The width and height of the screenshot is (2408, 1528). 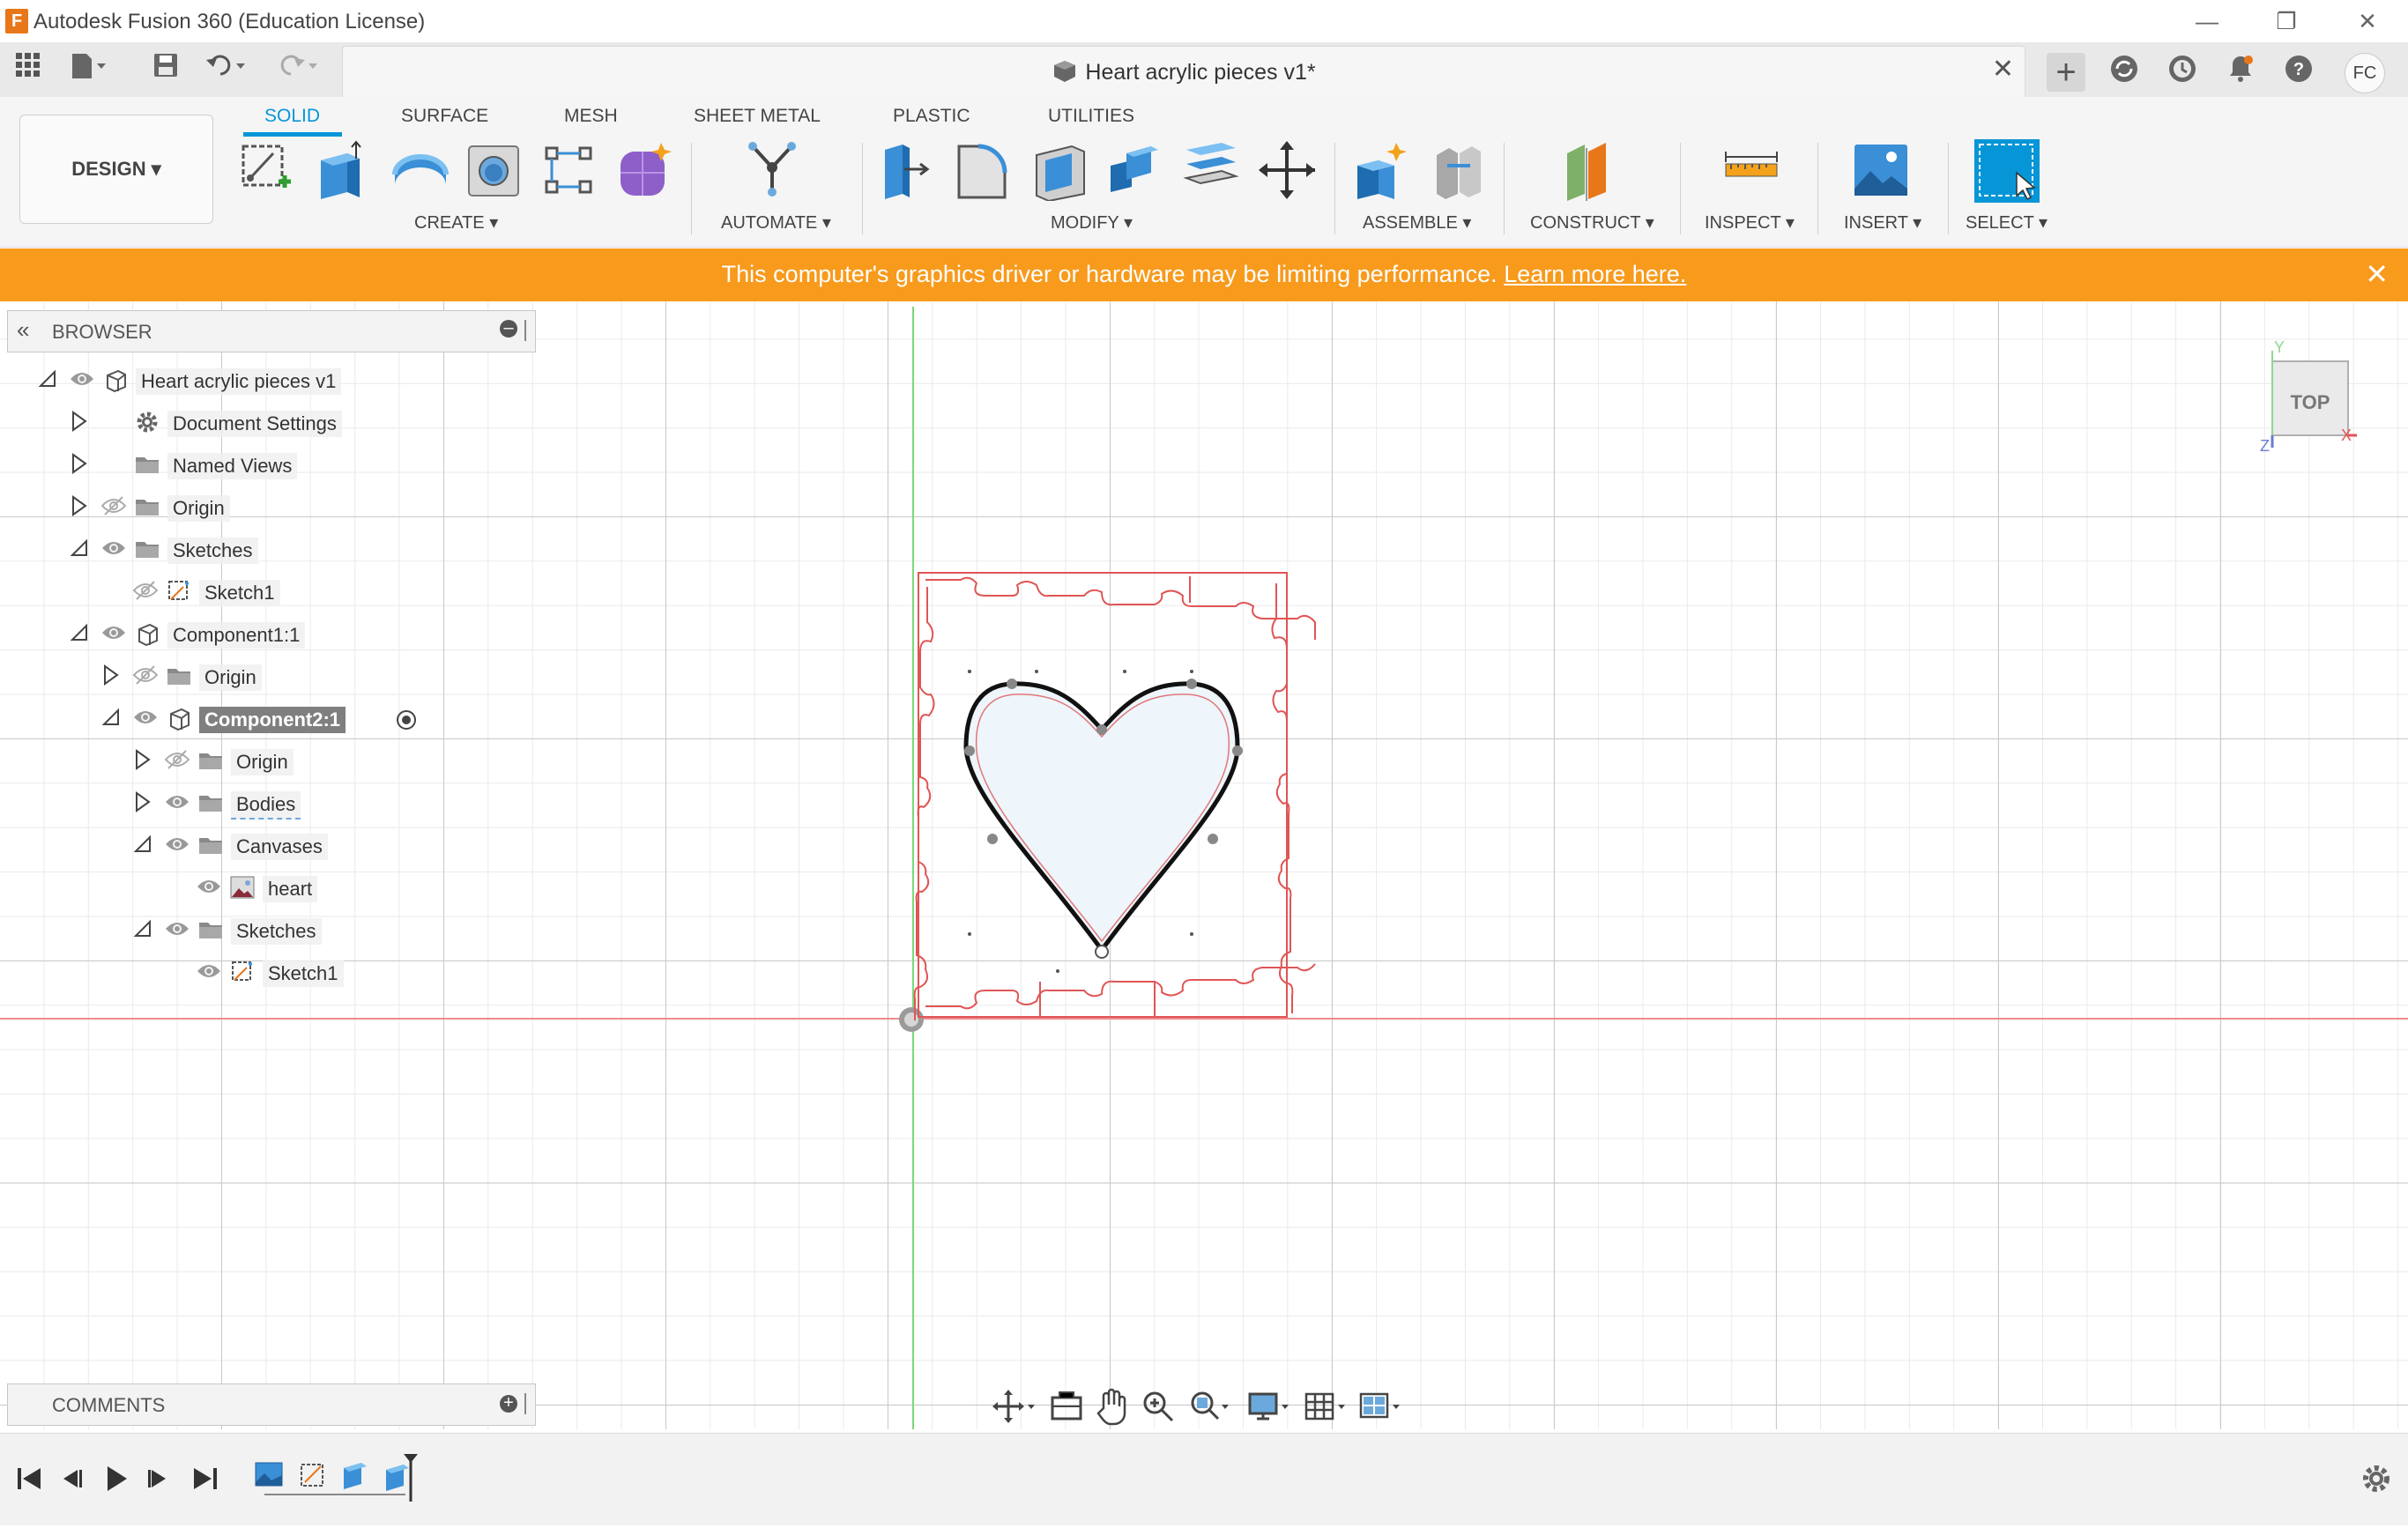 What do you see at coordinates (591, 116) in the screenshot?
I see `tab-mesh: MESH` at bounding box center [591, 116].